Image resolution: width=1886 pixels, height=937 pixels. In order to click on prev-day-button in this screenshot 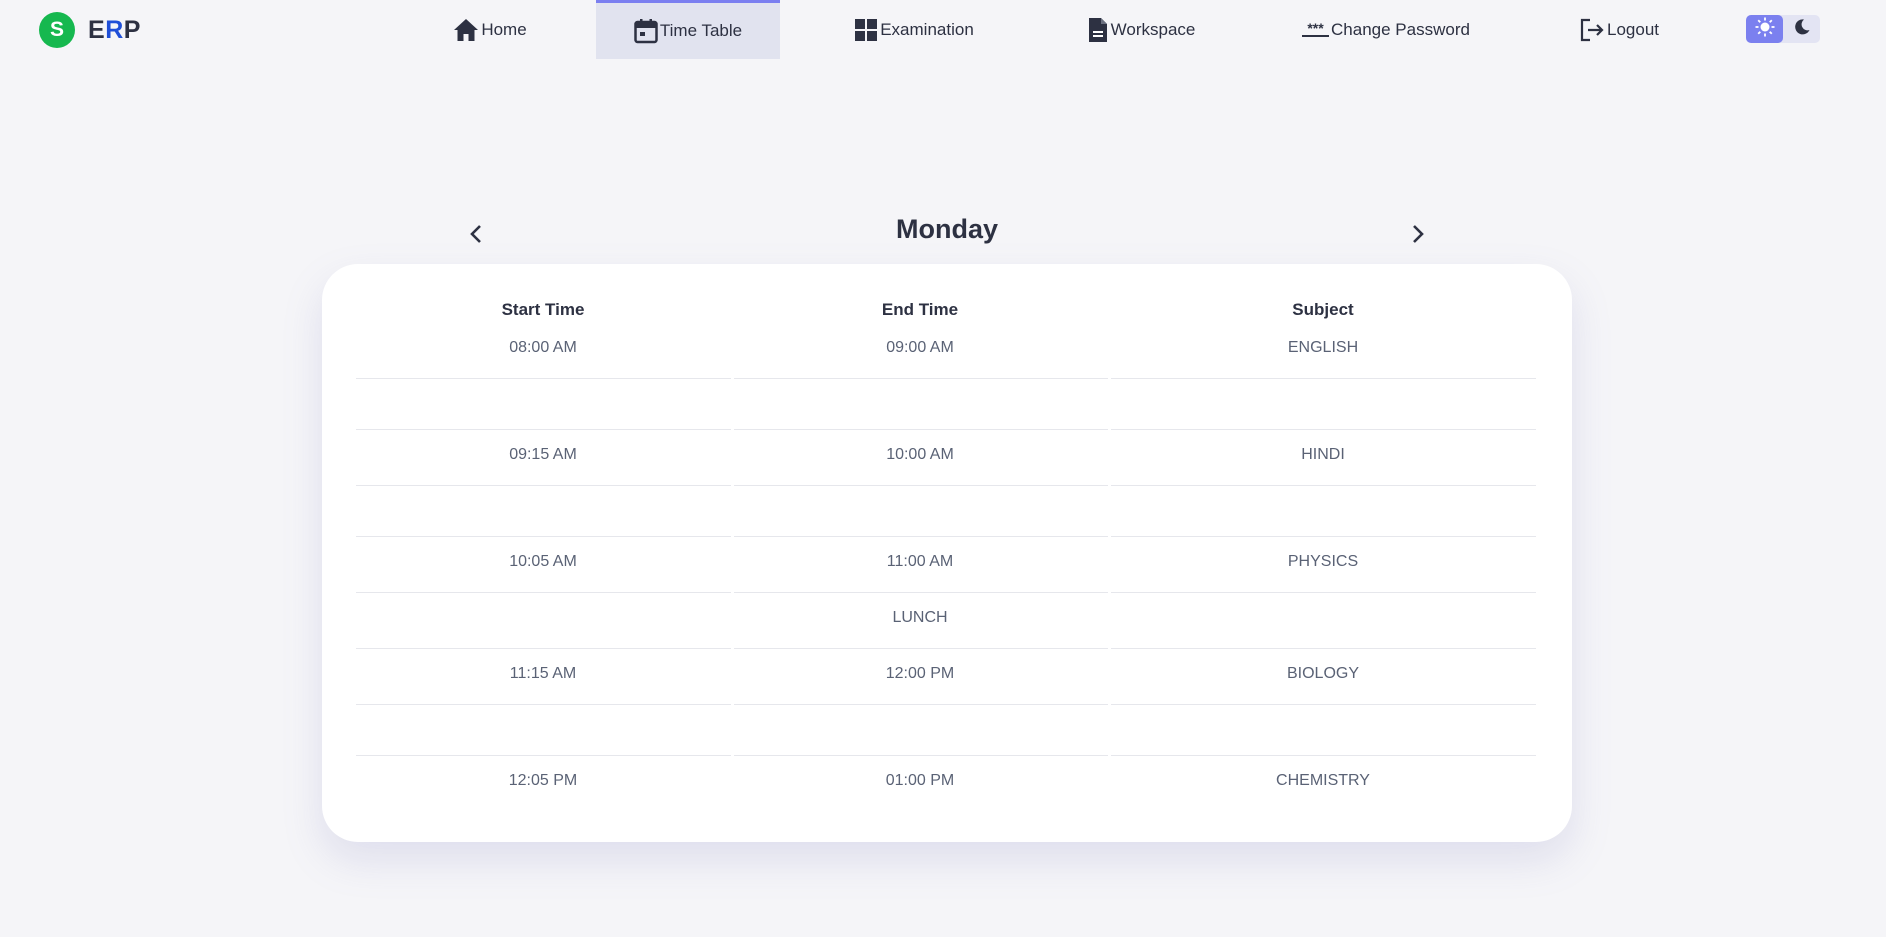, I will do `click(476, 236)`.